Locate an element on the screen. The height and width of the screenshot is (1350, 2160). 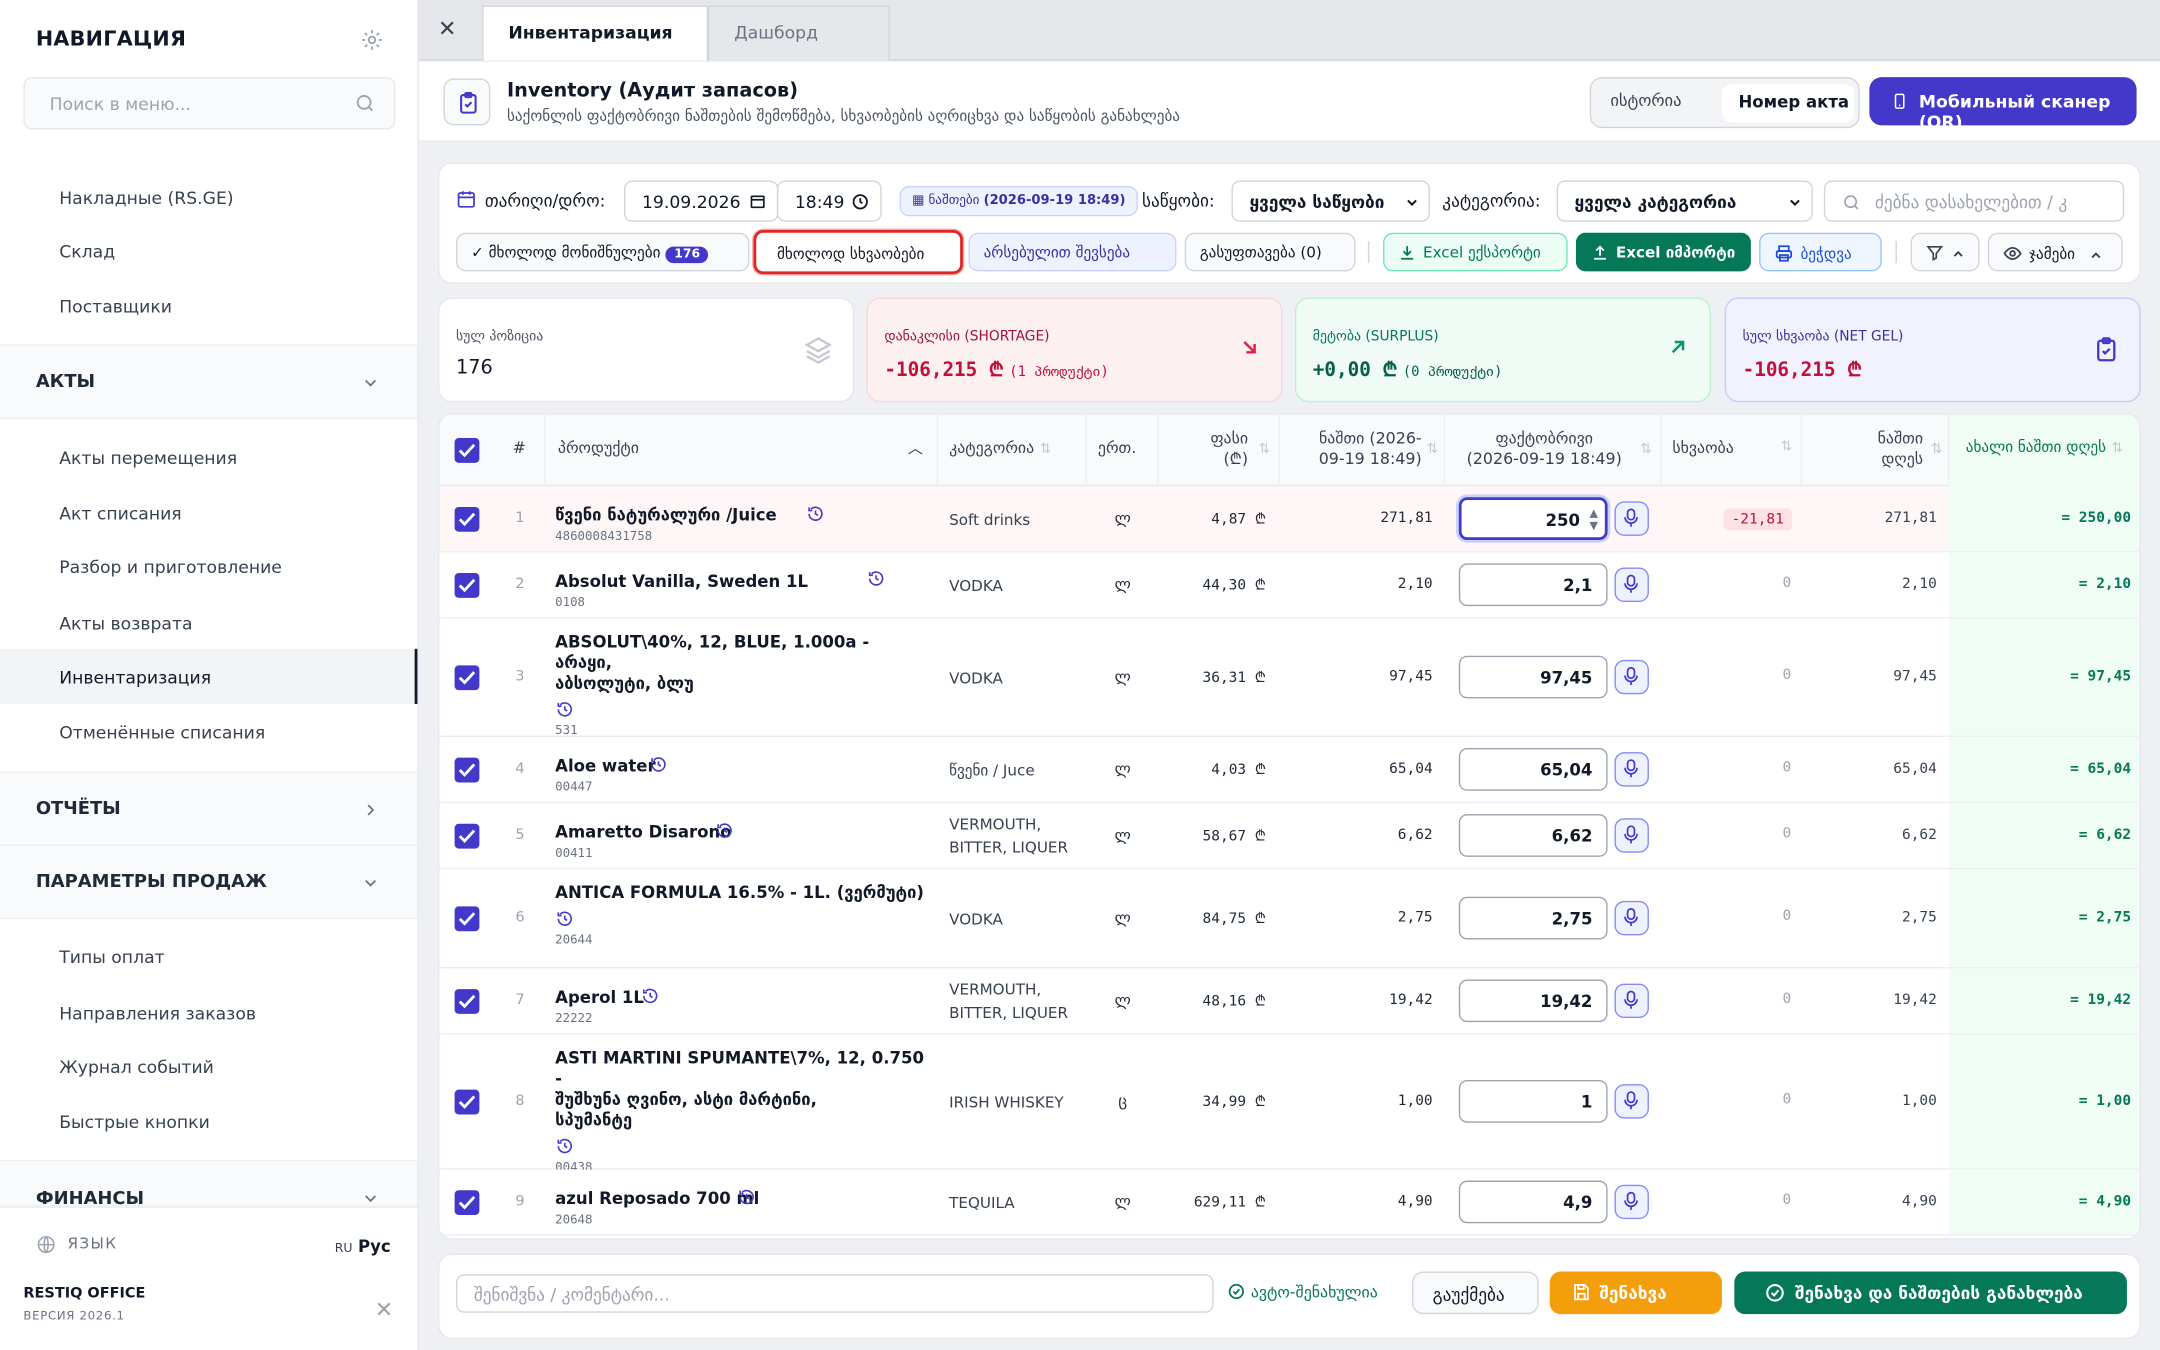
fact-input: 2,1 is located at coordinates (1533, 585).